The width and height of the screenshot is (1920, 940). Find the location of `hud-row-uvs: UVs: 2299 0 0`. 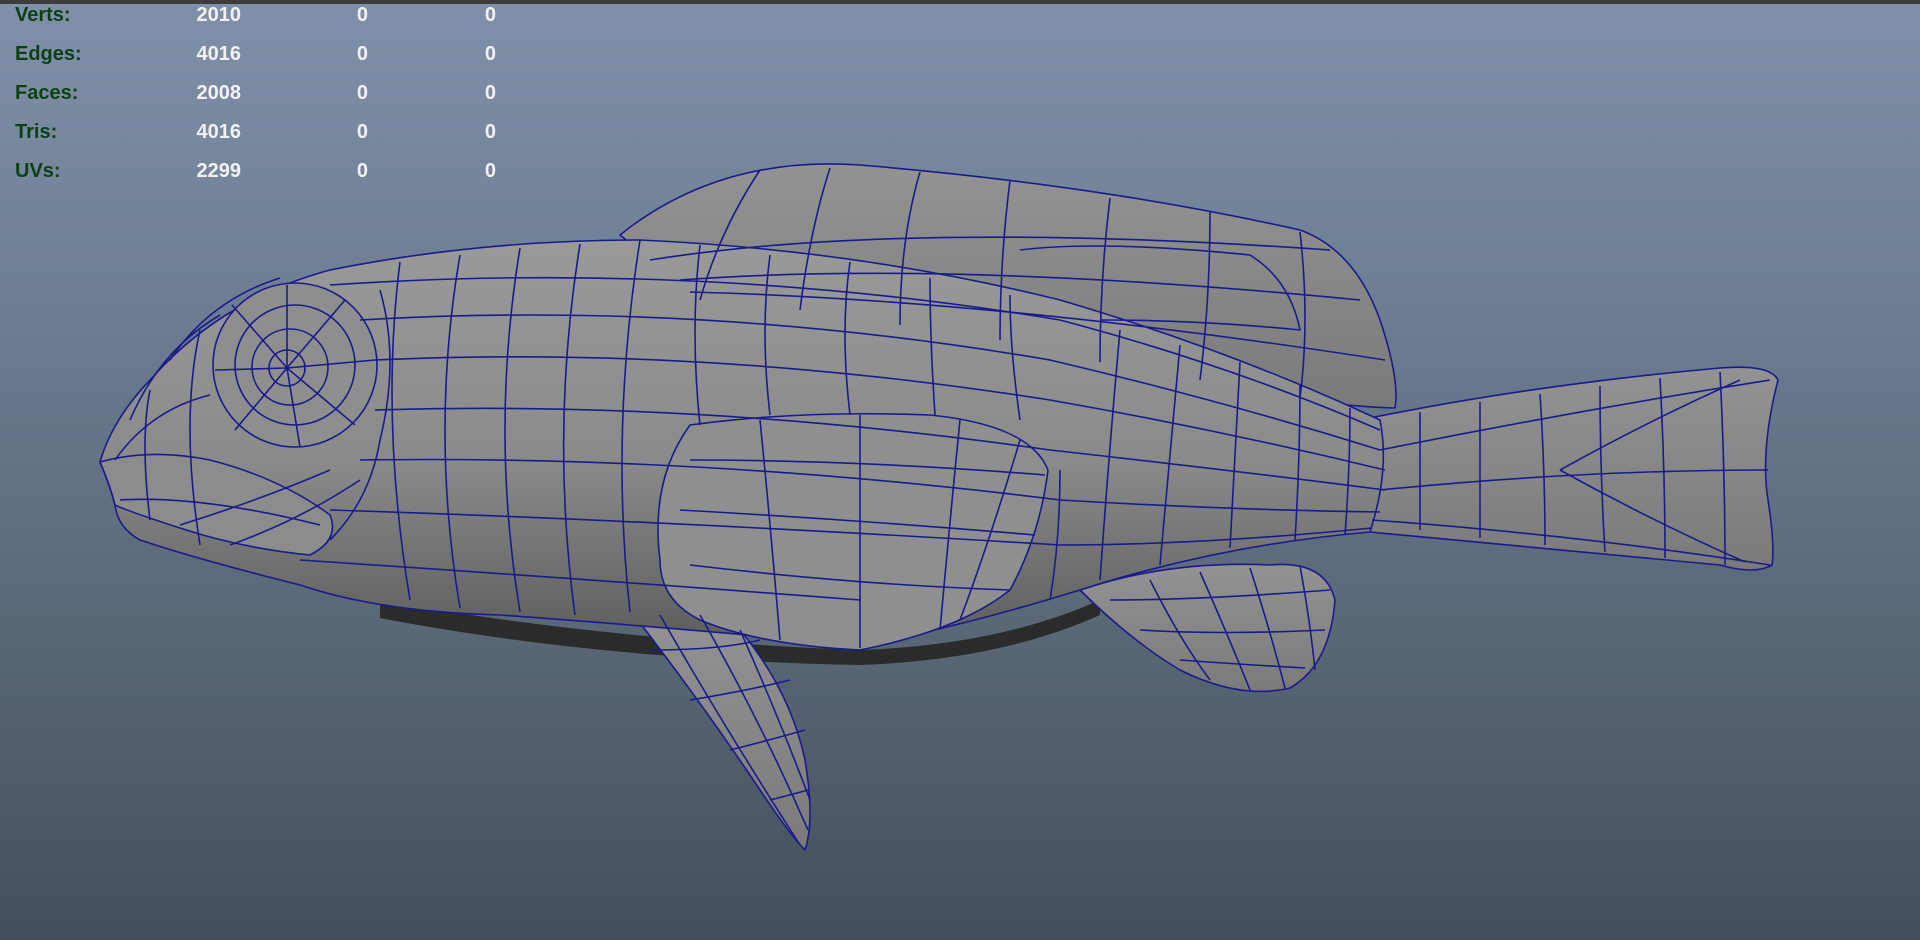

hud-row-uvs: UVs: 2299 0 0 is located at coordinates (270, 173).